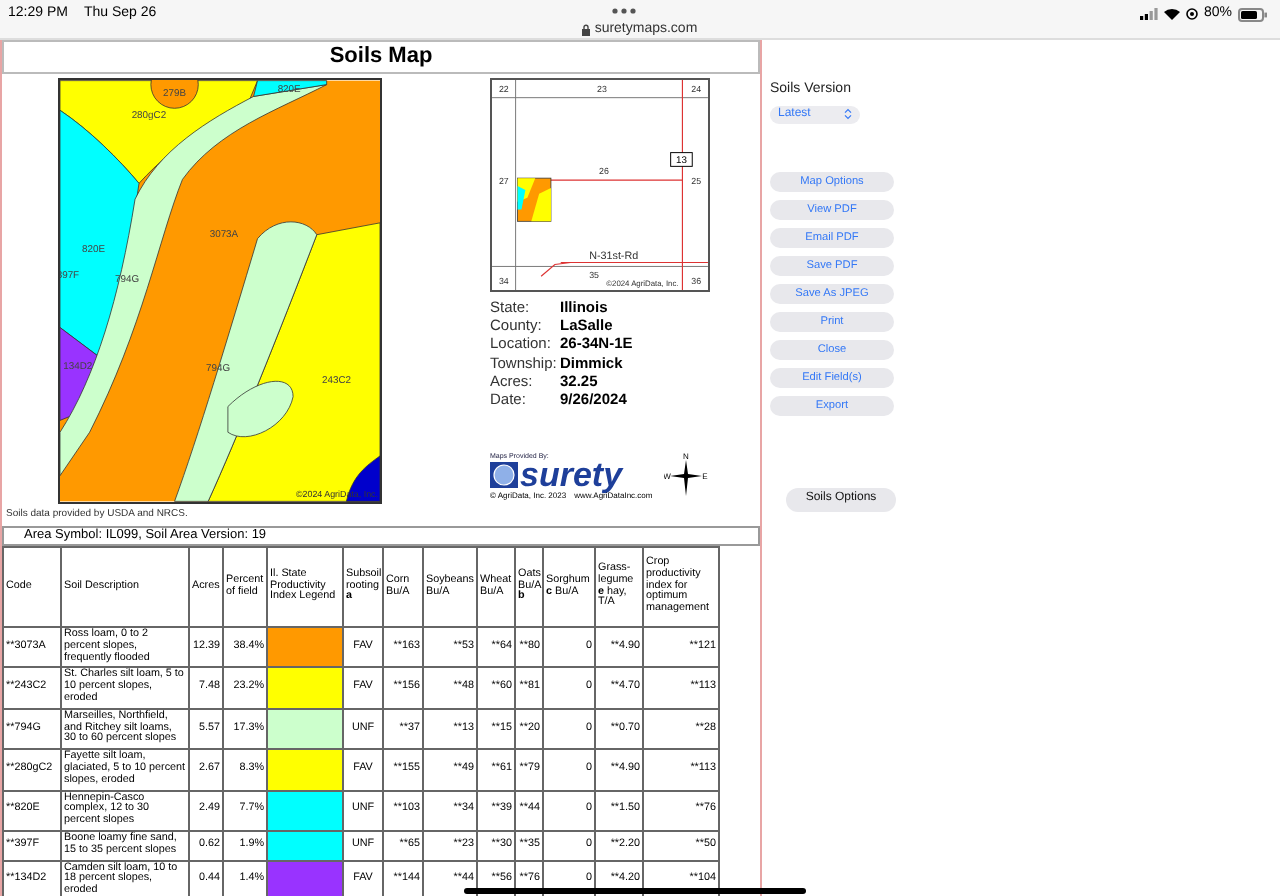  Describe the element at coordinates (586, 30) in the screenshot. I see `lock-icon` at that location.